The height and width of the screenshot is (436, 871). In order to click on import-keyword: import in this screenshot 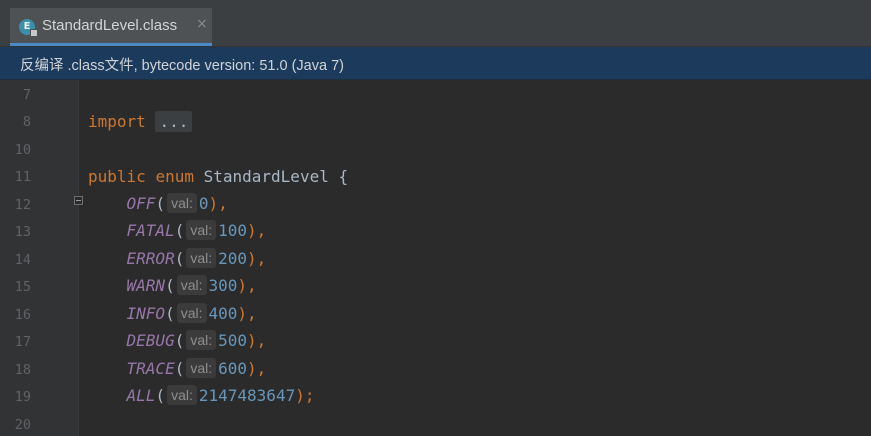, I will do `click(117, 121)`.